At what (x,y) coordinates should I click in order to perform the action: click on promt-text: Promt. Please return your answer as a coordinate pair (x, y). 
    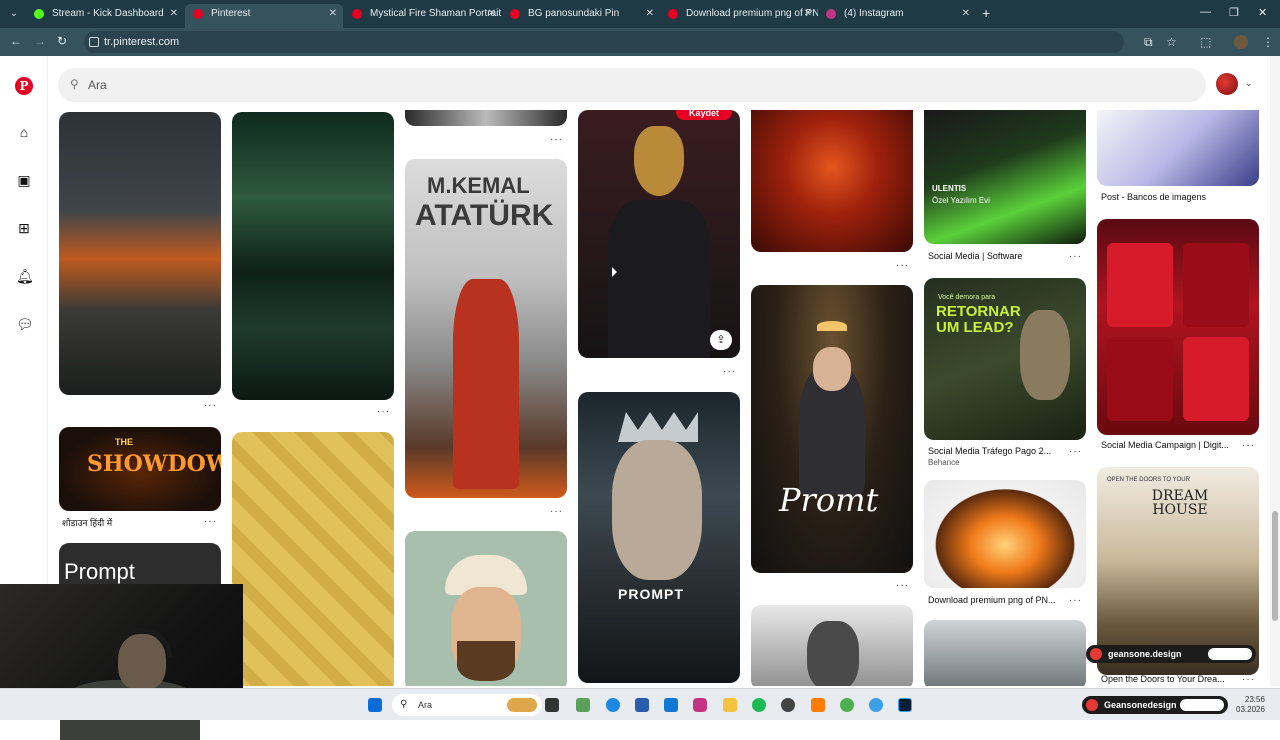
    Looking at the image, I should click on (829, 500).